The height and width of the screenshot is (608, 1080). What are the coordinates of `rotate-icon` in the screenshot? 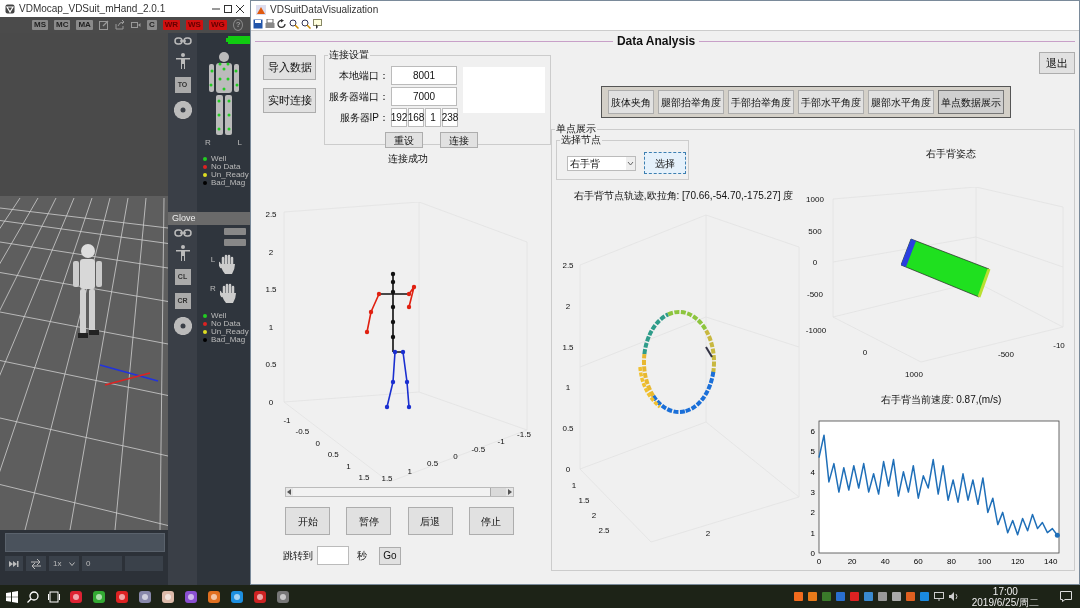 It's located at (282, 24).